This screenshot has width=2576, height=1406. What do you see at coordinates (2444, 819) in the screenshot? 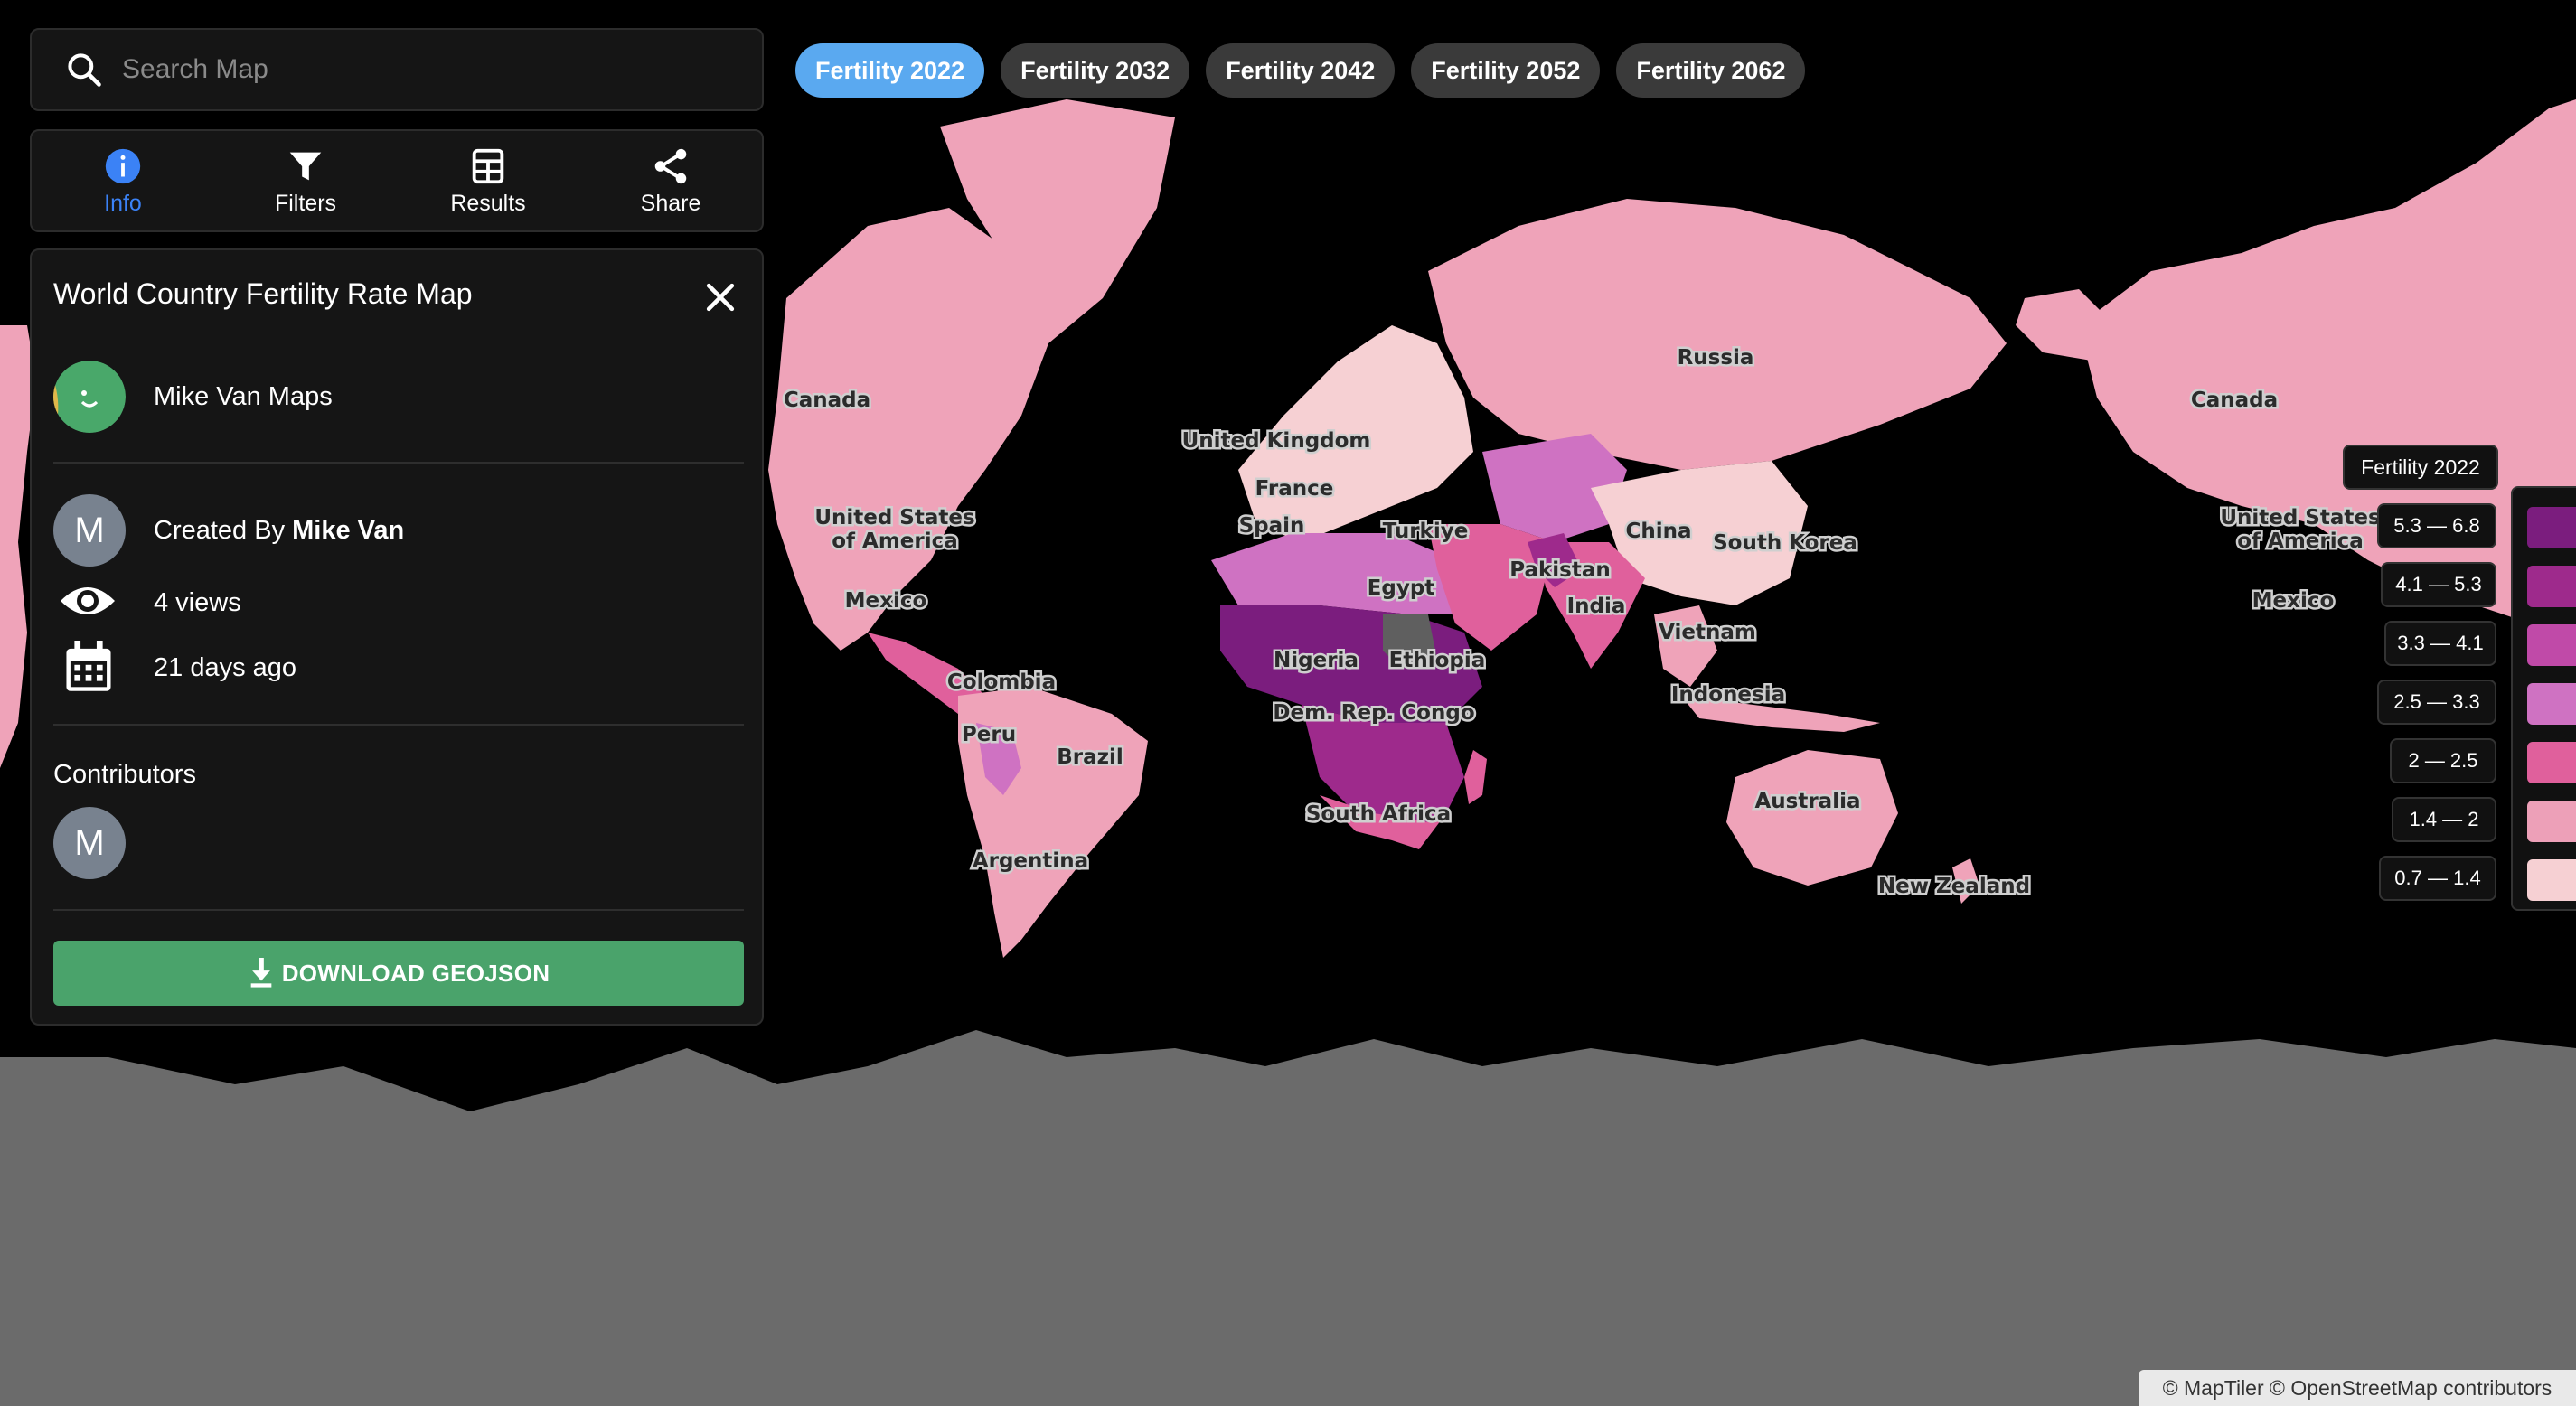
I see `legend-class-label: 1.4 — 2` at bounding box center [2444, 819].